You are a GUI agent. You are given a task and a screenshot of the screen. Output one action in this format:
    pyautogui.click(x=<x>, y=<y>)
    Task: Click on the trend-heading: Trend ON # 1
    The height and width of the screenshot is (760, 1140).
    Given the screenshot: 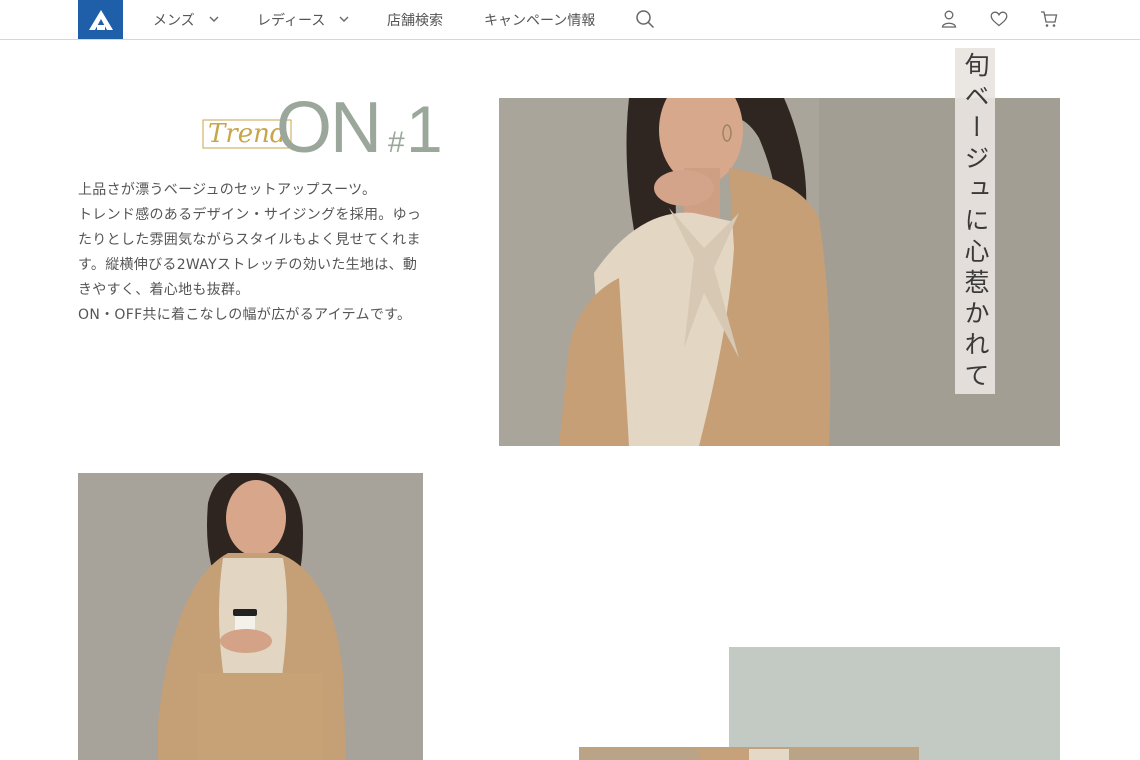 What is the action you would take?
    pyautogui.click(x=321, y=128)
    